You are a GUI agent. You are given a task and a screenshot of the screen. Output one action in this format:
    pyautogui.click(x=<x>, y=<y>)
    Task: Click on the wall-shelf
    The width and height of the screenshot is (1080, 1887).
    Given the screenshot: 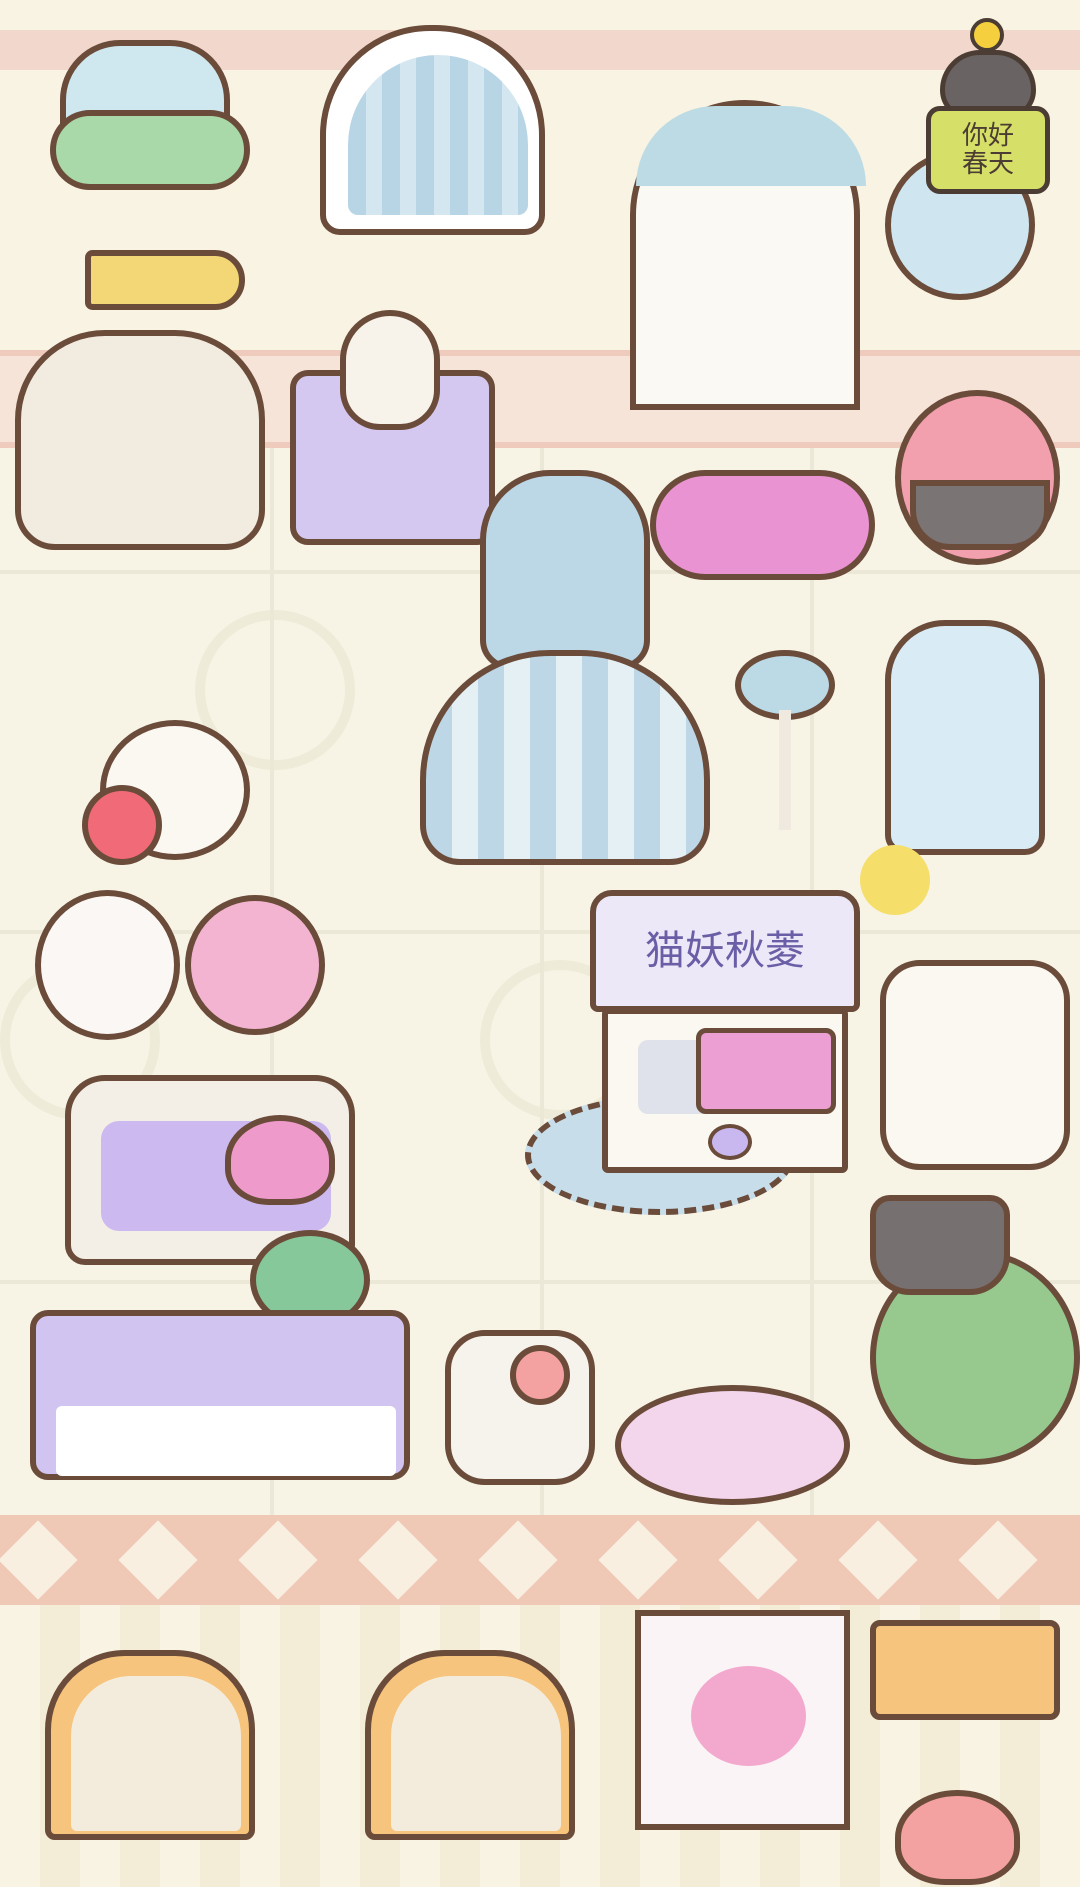 What is the action you would take?
    pyautogui.click(x=965, y=1670)
    